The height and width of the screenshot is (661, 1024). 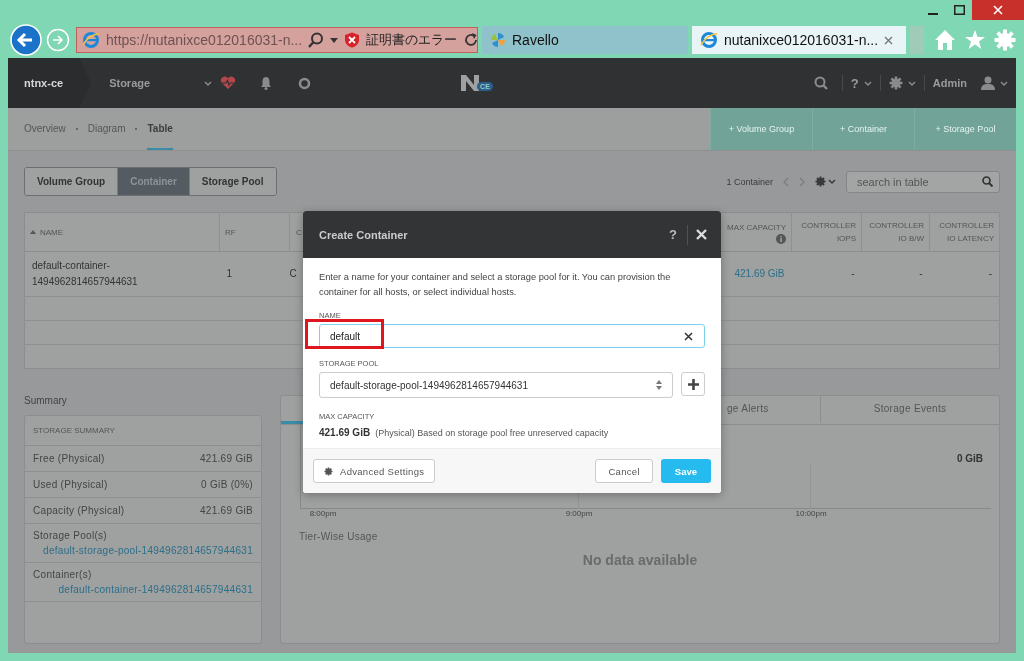 What do you see at coordinates (106, 129) in the screenshot?
I see `view-tab: Diagram` at bounding box center [106, 129].